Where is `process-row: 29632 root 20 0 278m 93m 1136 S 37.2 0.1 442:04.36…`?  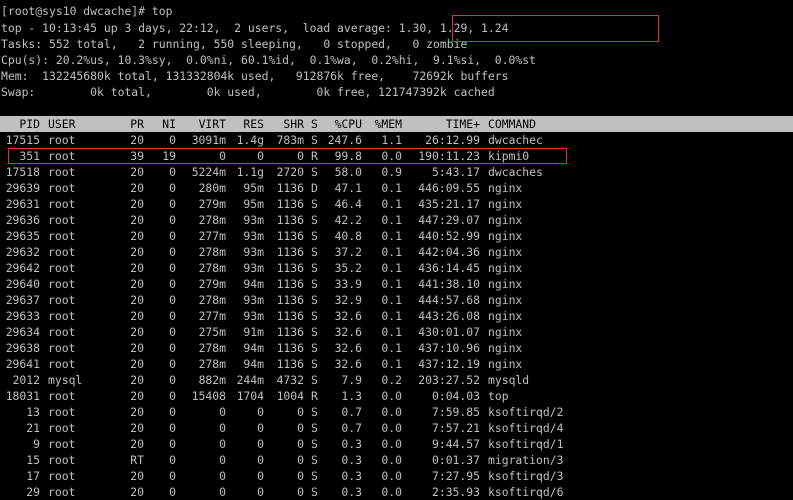 process-row: 29632 root 20 0 278m 93m 1136 S 37.2 0.1 442:04.36… is located at coordinates (396, 252).